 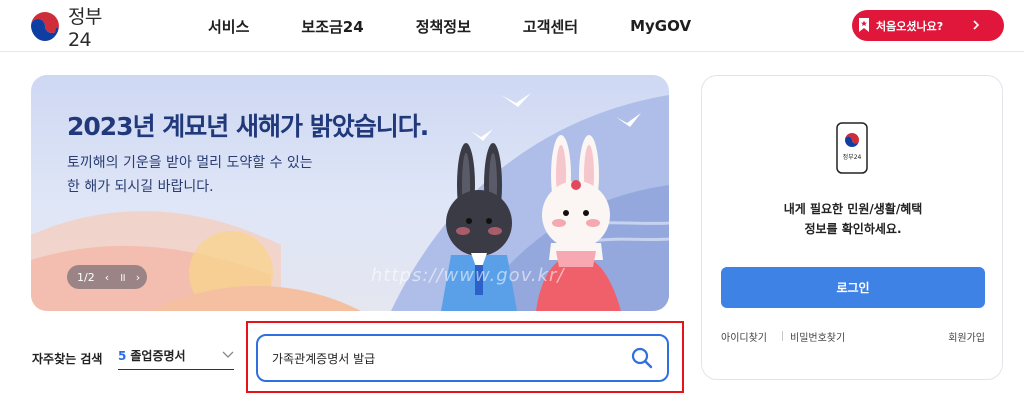 What do you see at coordinates (475, 26) in the screenshot?
I see `main-nav: 서비스 보조금24 정책정보 고객센터 MyGOV` at bounding box center [475, 26].